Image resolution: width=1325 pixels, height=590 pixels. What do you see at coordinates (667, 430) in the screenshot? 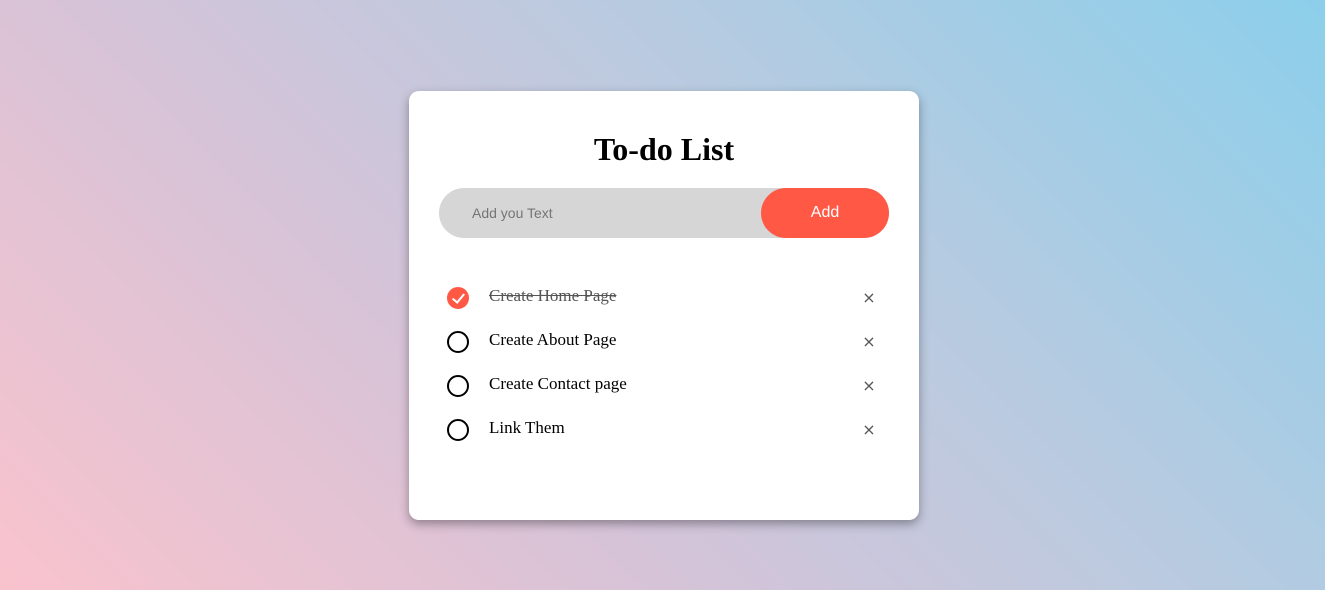
I see `list-item: Link Them ×` at bounding box center [667, 430].